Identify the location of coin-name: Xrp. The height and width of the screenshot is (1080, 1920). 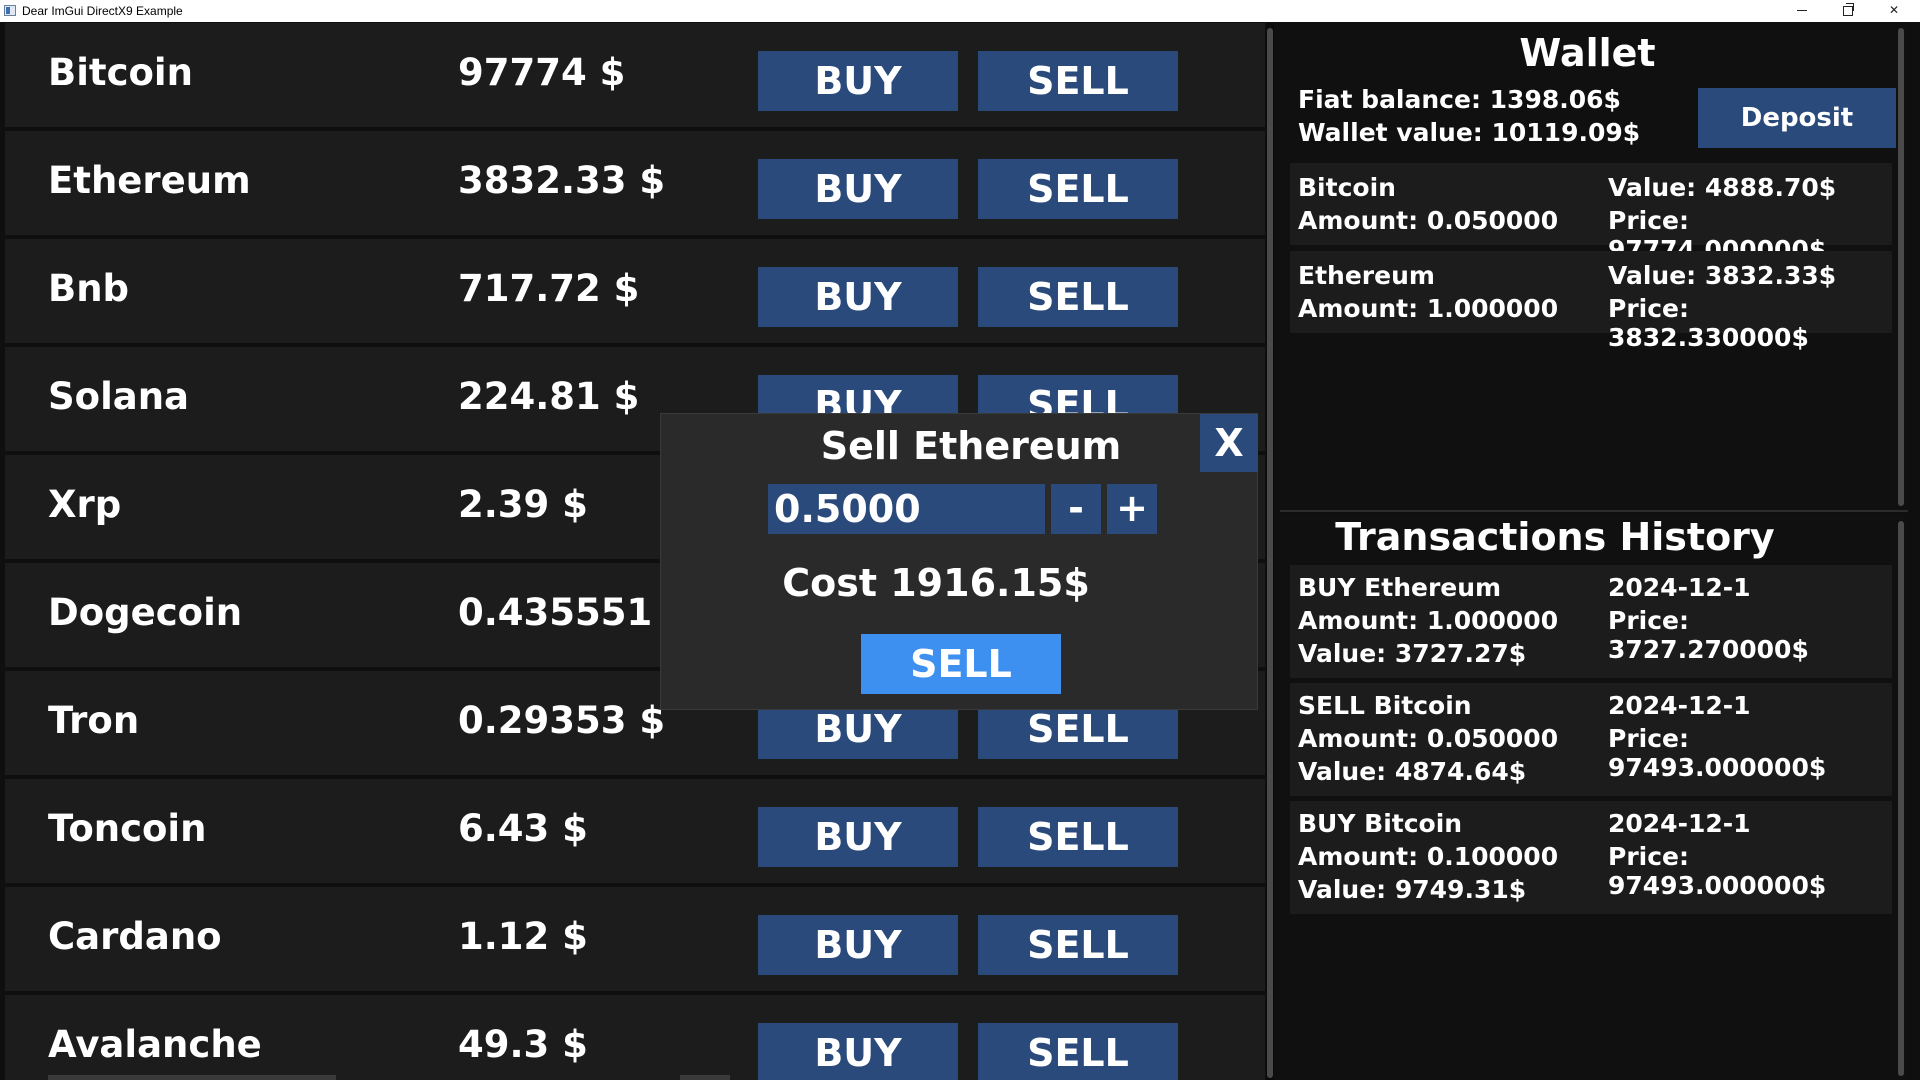
(85, 504).